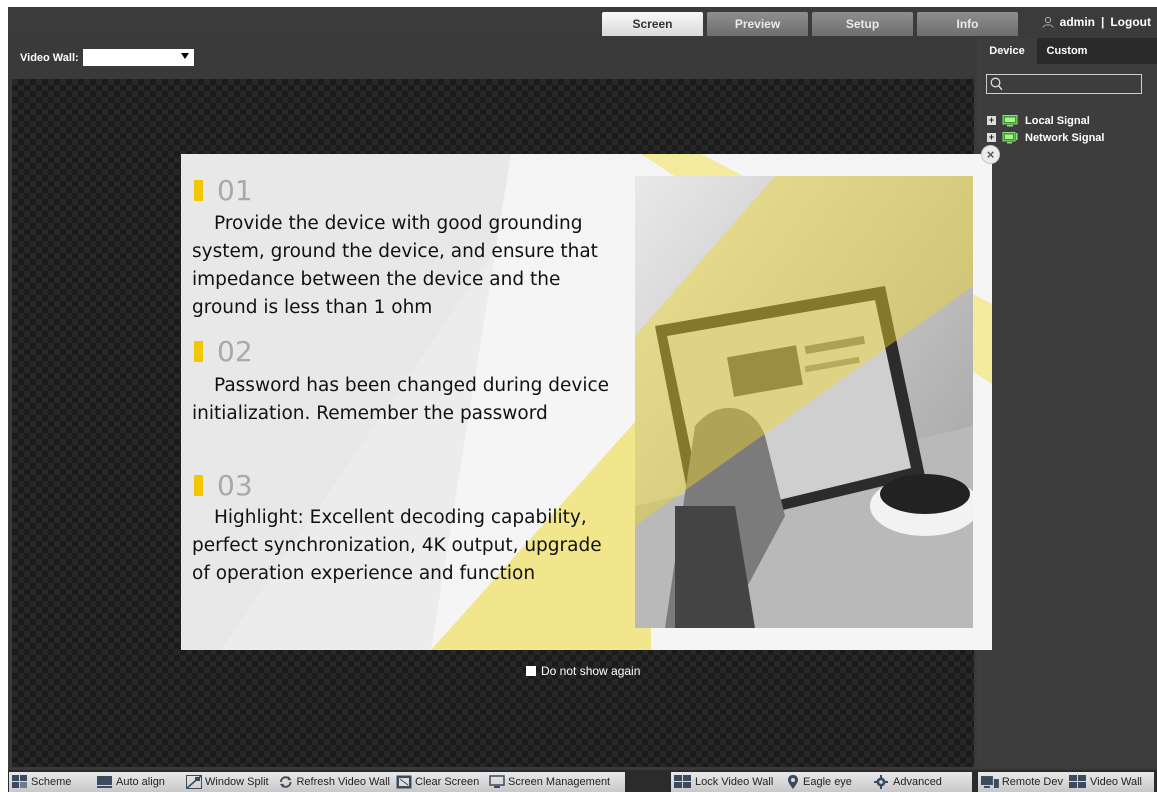  I want to click on video-wall-row: Video Wall:, so click(107, 57).